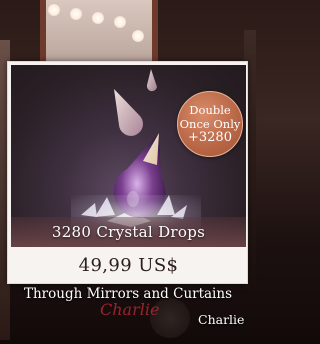  I want to click on offer-title: 3280 Crystal Drops, so click(128, 232).